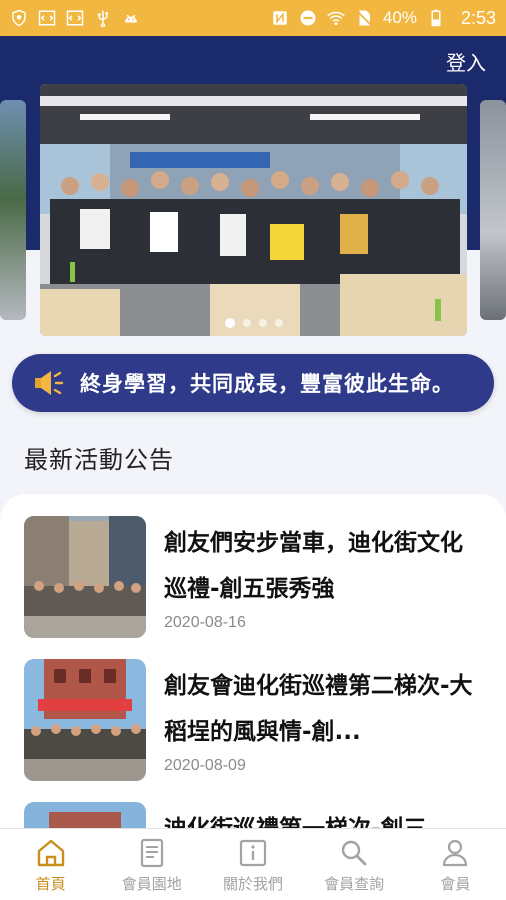 The width and height of the screenshot is (506, 900). What do you see at coordinates (19, 18) in the screenshot?
I see `shield-icon` at bounding box center [19, 18].